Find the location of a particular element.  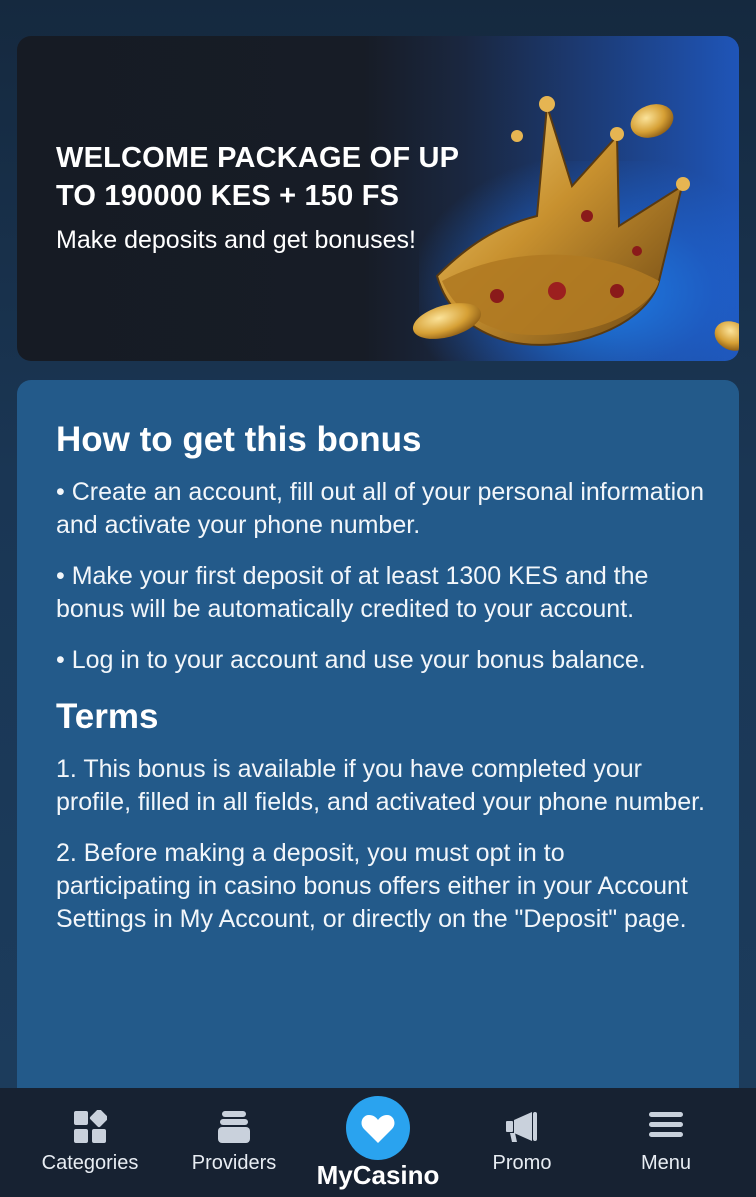

mycasino-bubble is located at coordinates (378, 1128).